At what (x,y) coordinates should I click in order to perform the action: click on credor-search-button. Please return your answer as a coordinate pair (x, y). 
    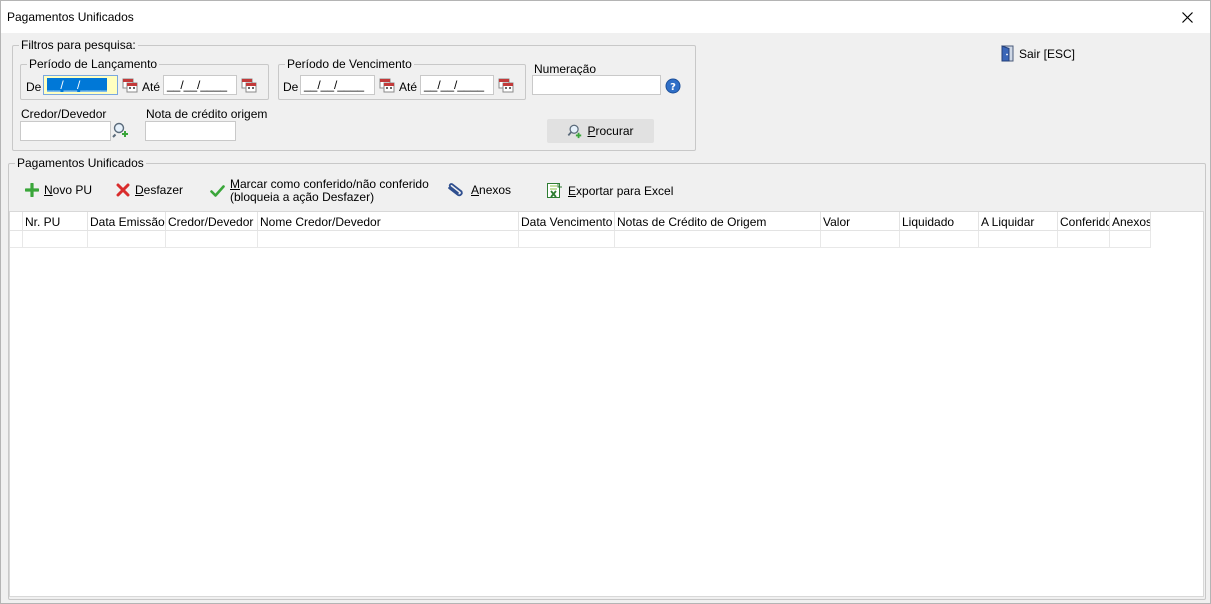
    Looking at the image, I should click on (121, 130).